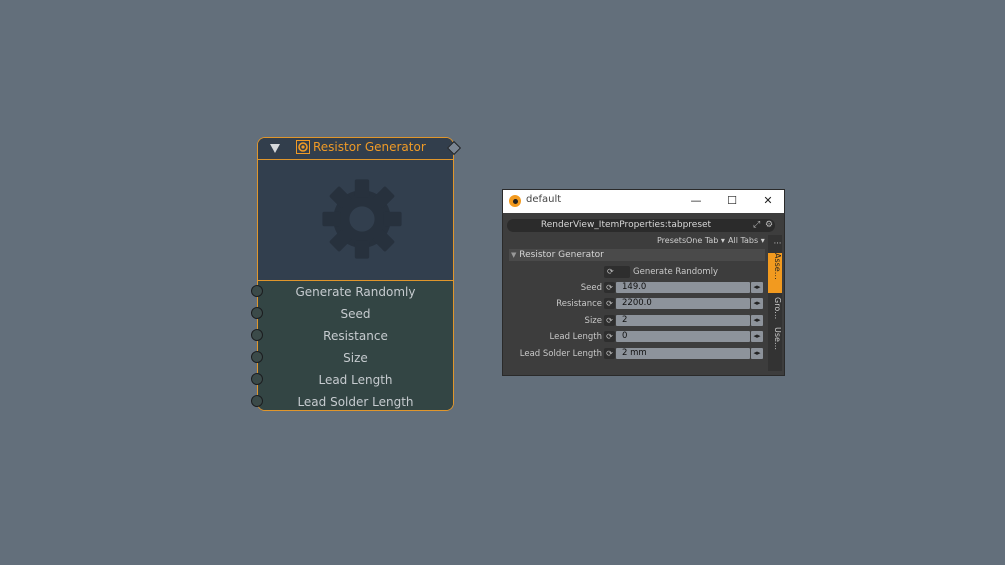 This screenshot has height=565, width=1005. Describe the element at coordinates (757, 336) in the screenshot. I see `lead-length-stepper-icon: ◂▸` at that location.